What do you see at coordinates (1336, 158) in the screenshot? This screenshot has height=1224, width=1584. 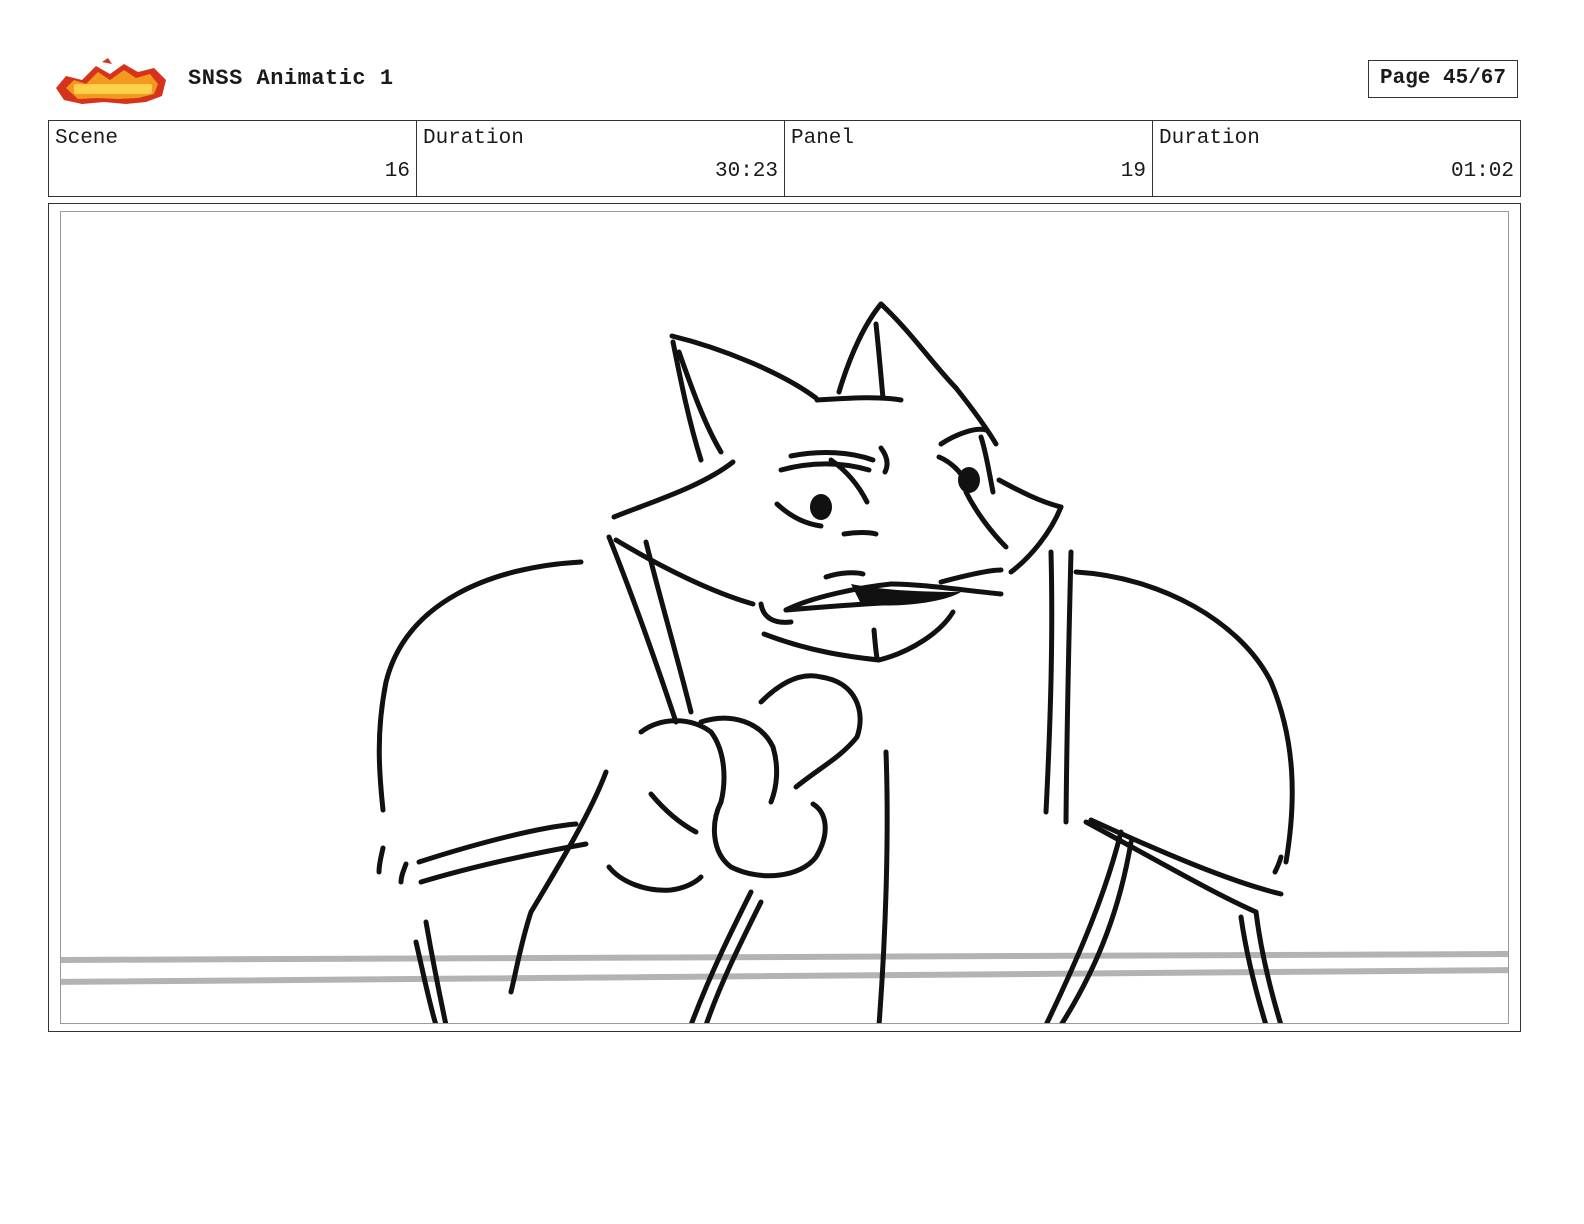 I see `panel-duration-cell: Duration 01:02` at bounding box center [1336, 158].